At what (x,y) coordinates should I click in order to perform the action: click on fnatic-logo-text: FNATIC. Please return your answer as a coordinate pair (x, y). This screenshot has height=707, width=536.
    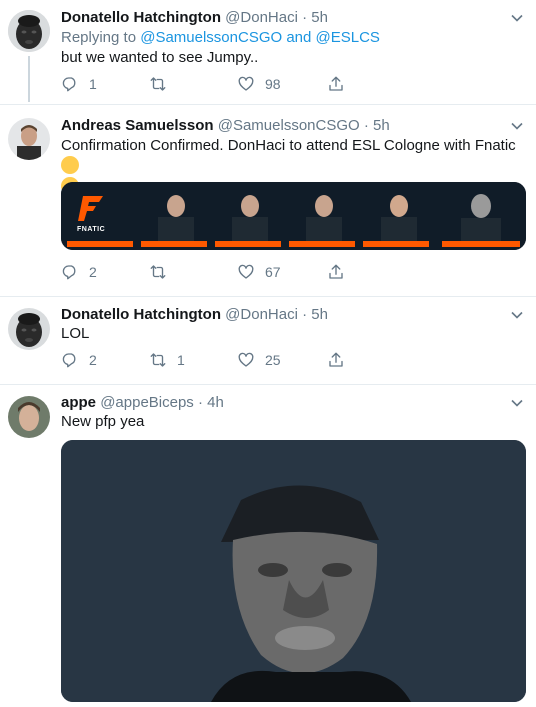
    Looking at the image, I should click on (91, 229).